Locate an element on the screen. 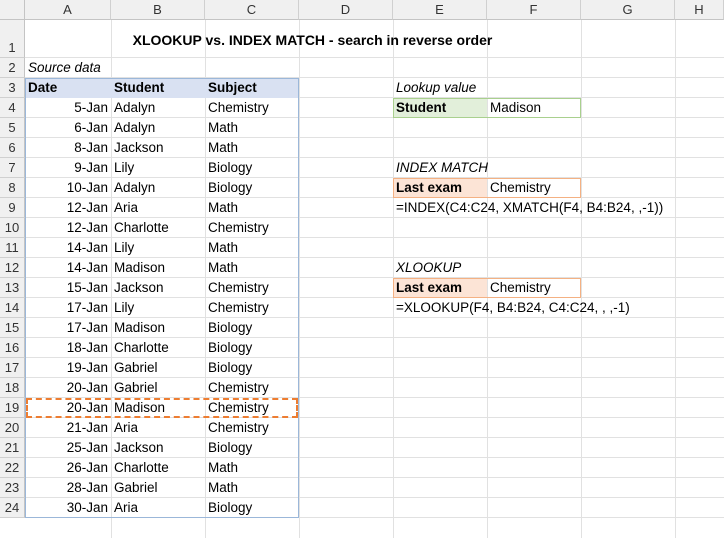 The height and width of the screenshot is (538, 724). cell-date: 8-Jan is located at coordinates (68, 148).